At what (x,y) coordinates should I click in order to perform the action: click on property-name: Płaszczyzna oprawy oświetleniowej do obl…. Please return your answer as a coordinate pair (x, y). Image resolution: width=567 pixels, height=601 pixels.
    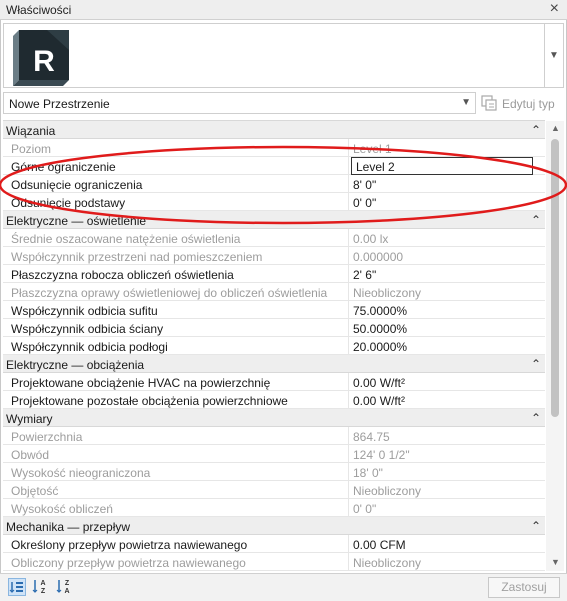
    Looking at the image, I should click on (169, 293).